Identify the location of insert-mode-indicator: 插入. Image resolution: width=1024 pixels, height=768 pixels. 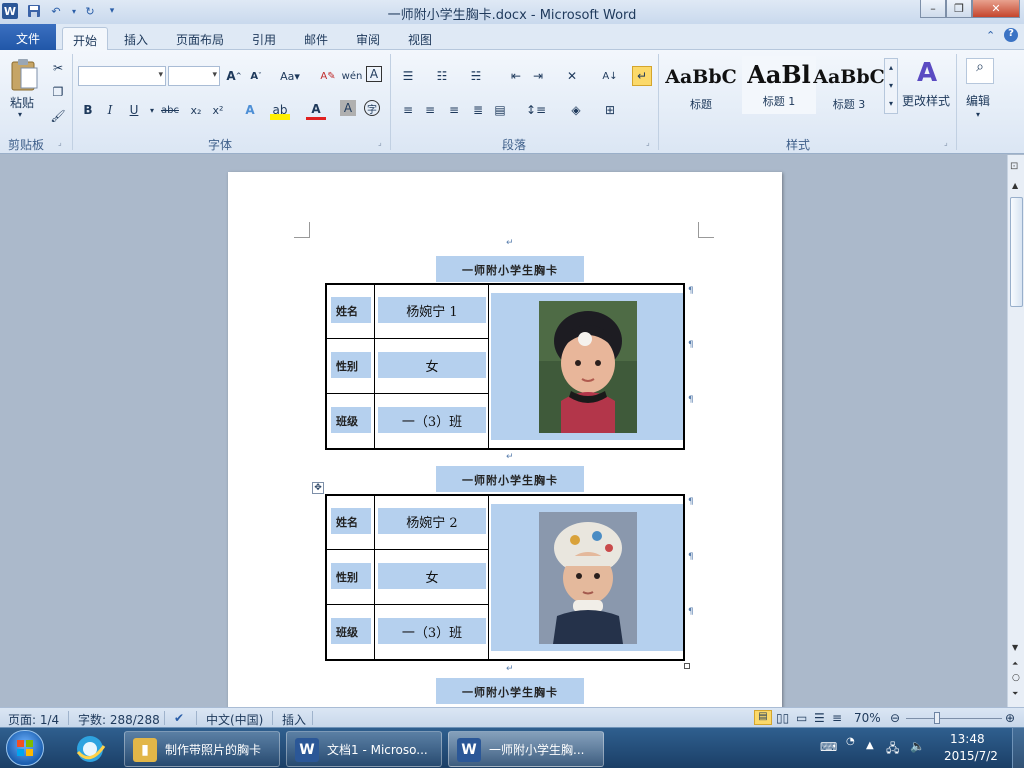
(294, 719).